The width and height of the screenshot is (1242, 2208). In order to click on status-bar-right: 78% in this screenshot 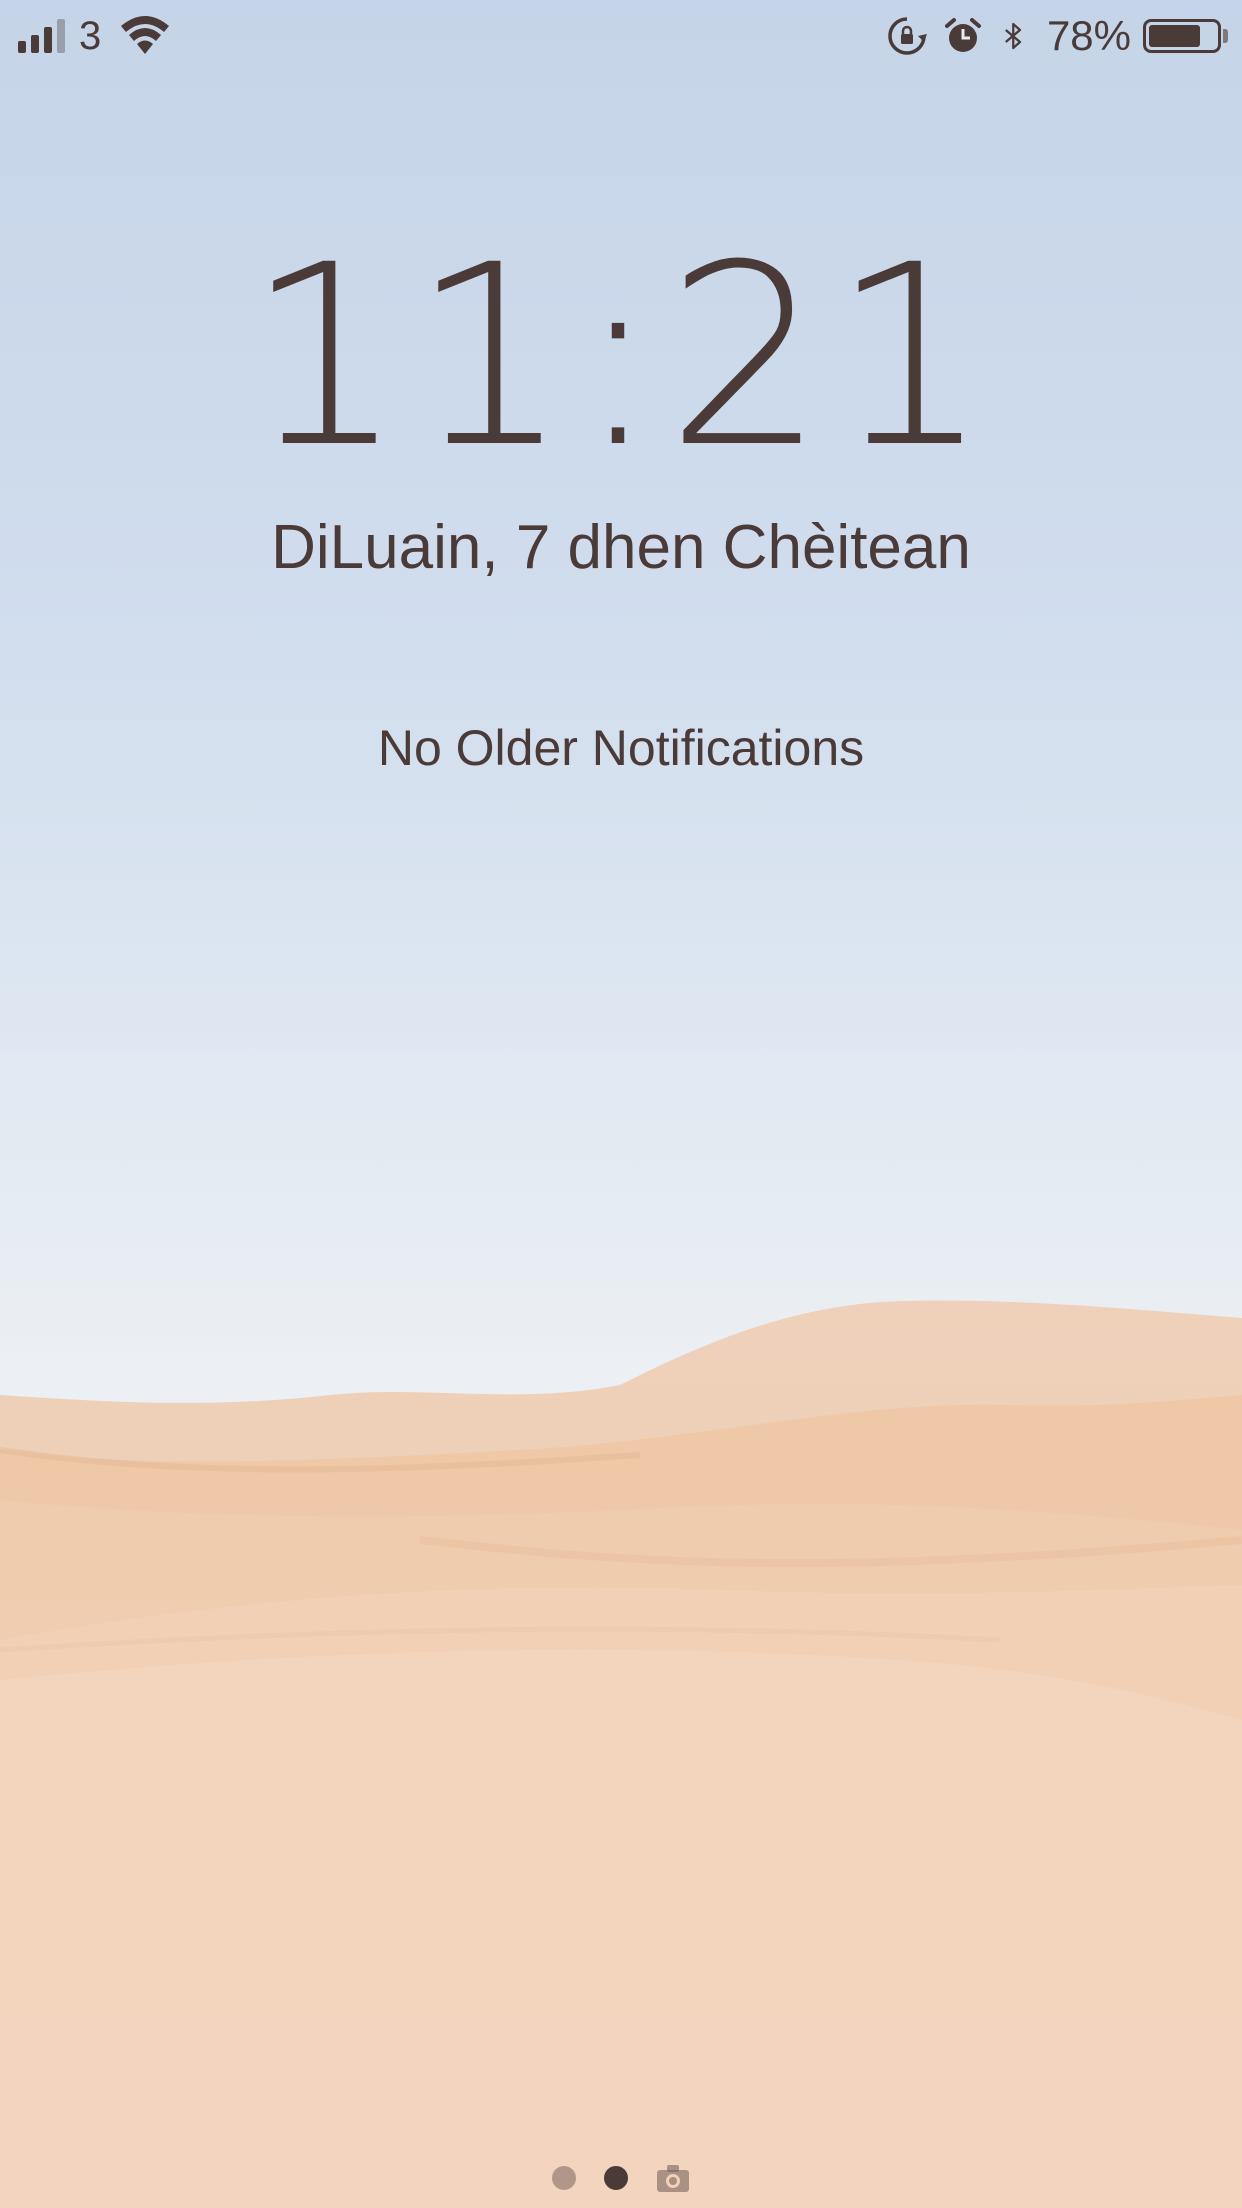, I will do `click(1049, 36)`.